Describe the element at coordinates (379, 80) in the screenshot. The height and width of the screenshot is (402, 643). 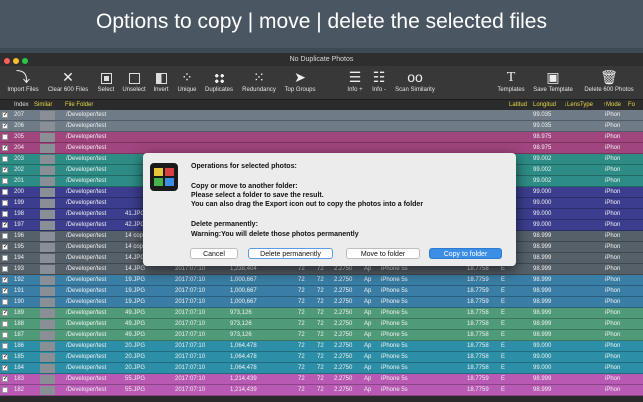
I see `info-minus-button: ☷ Info -` at that location.